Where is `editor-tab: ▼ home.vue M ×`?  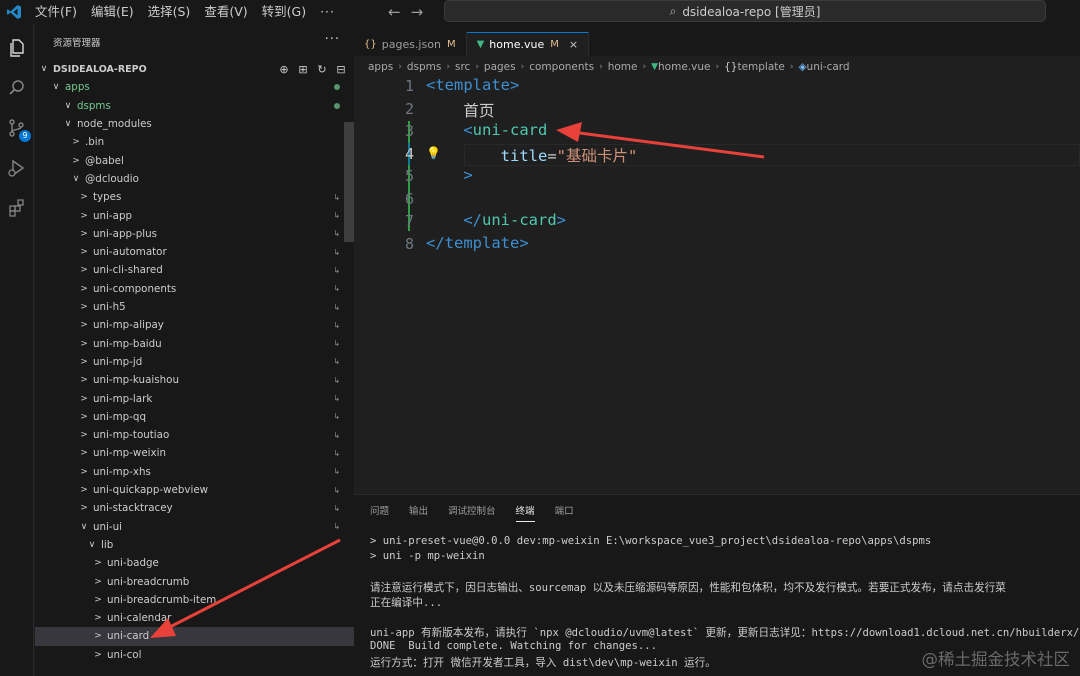 editor-tab: ▼ home.vue M × is located at coordinates (528, 44).